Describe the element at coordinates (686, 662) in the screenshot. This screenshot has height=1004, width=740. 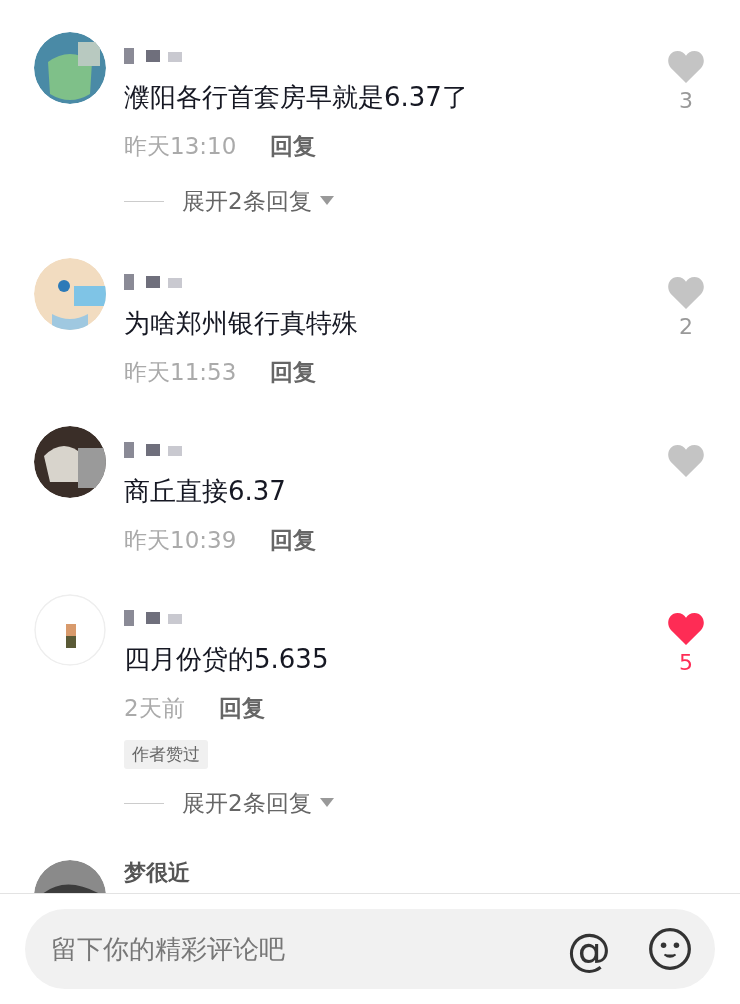
I see `like-count: 5` at that location.